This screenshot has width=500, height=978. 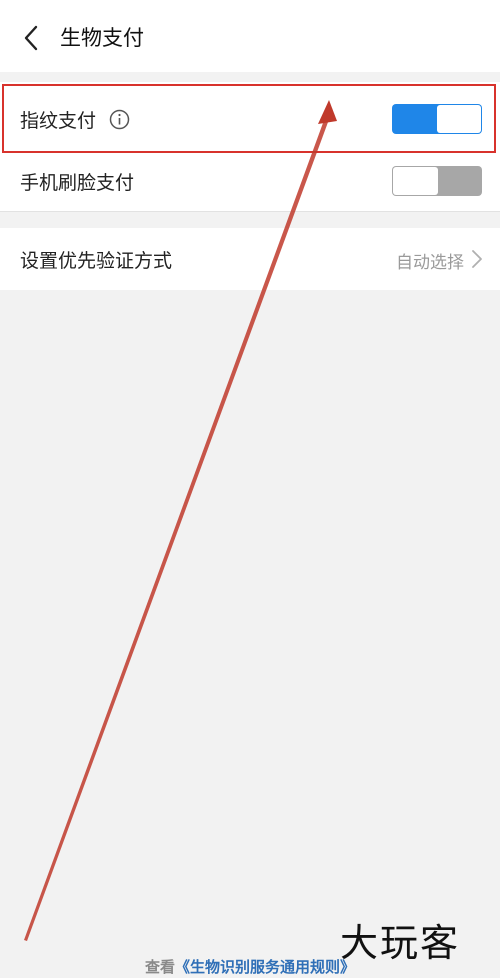 I want to click on footer-rules: 查看《生物识别服务通用规则》, so click(x=250, y=966).